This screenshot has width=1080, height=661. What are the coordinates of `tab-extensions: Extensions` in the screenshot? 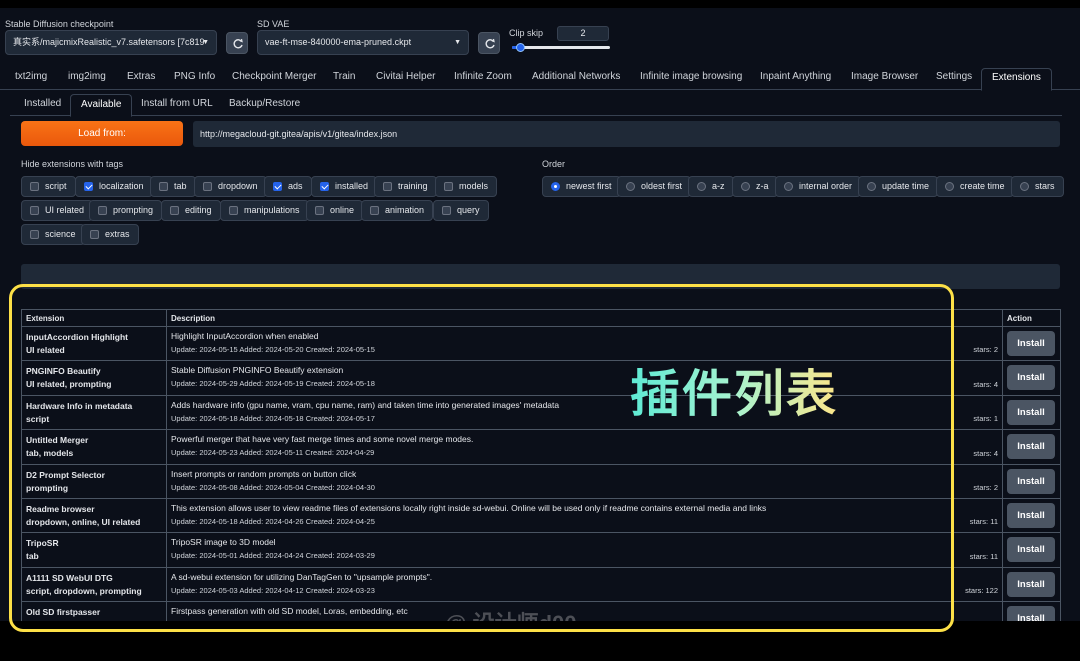 It's located at (1016, 79).